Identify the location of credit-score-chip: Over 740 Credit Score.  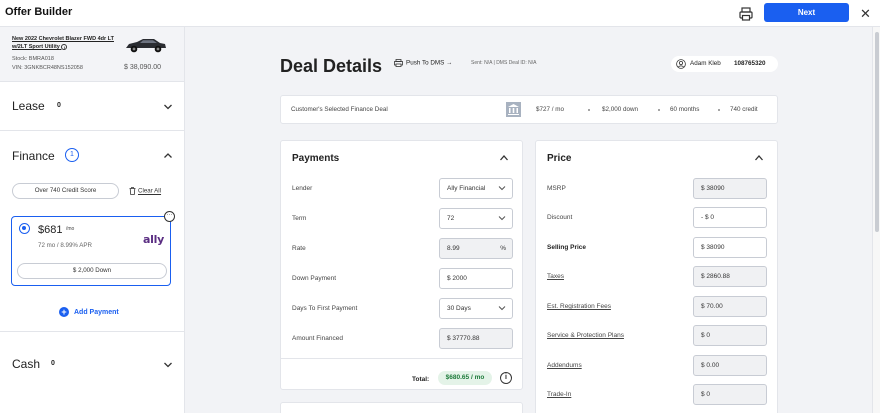
(65, 191).